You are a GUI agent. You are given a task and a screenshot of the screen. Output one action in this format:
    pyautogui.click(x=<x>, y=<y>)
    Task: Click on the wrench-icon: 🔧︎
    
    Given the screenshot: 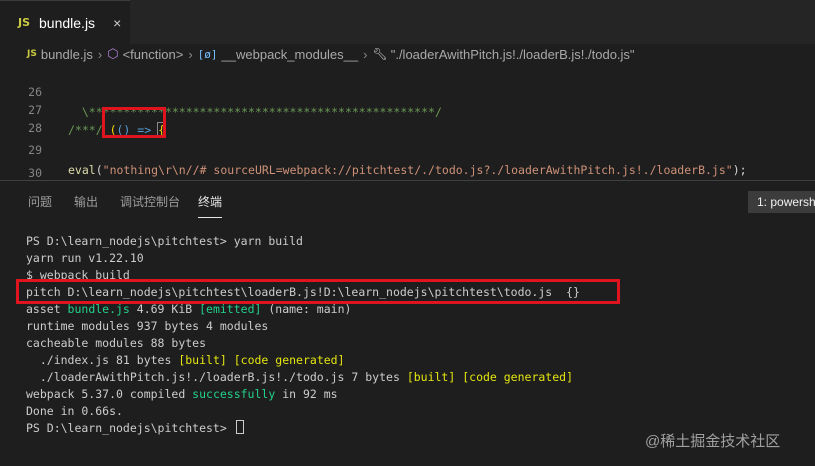 What is the action you would take?
    pyautogui.click(x=380, y=54)
    